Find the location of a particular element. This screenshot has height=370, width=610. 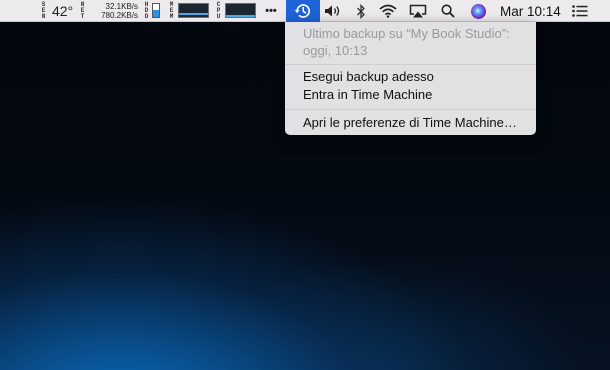

weather-label: SEN is located at coordinates (43, 11).